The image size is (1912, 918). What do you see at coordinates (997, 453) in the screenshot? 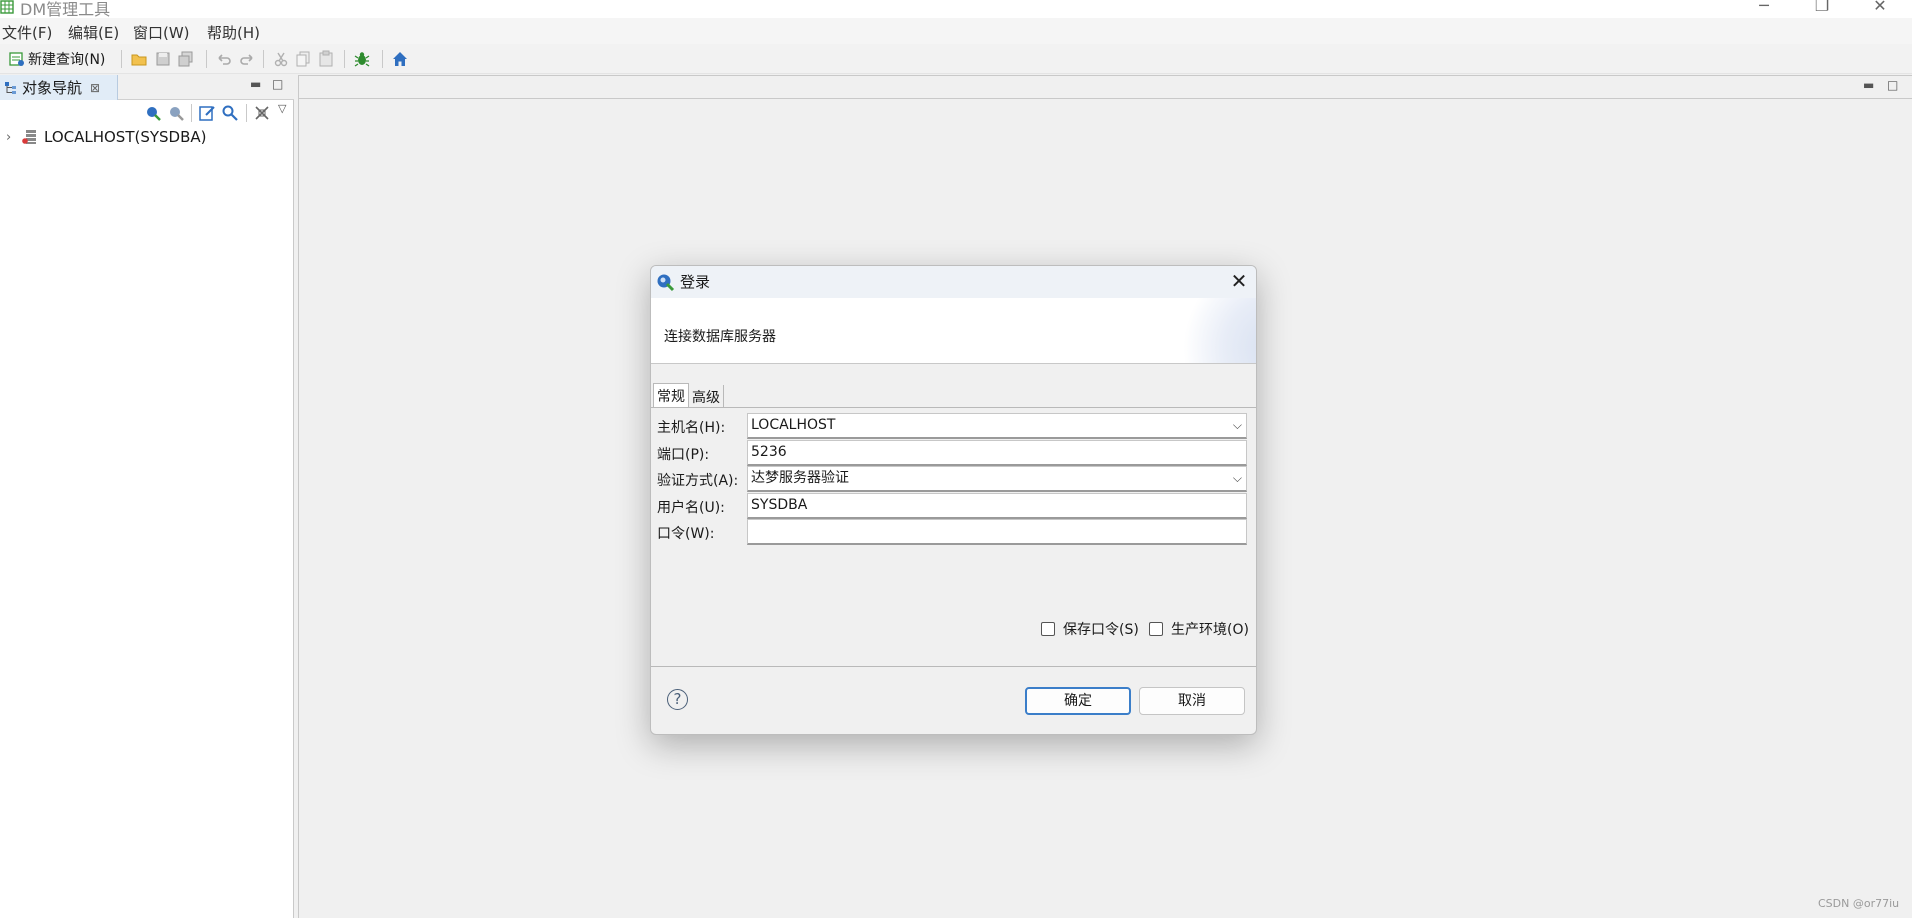
I see `port-input: 5236` at bounding box center [997, 453].